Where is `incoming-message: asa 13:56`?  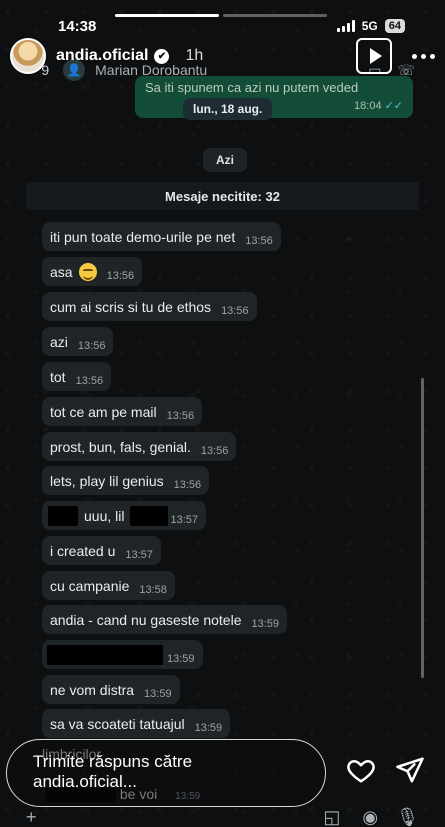
incoming-message: asa 13:56 is located at coordinates (92, 271).